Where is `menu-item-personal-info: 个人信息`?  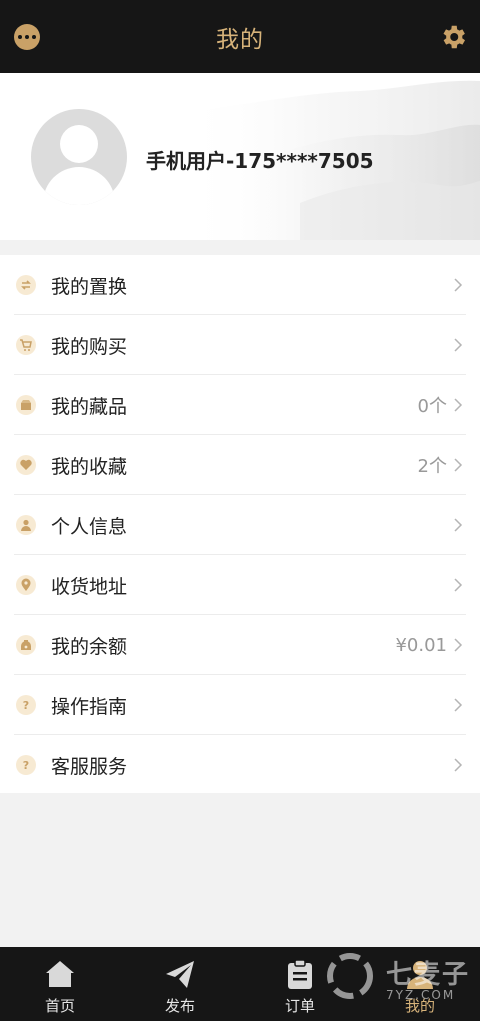 menu-item-personal-info: 个人信息 is located at coordinates (240, 525).